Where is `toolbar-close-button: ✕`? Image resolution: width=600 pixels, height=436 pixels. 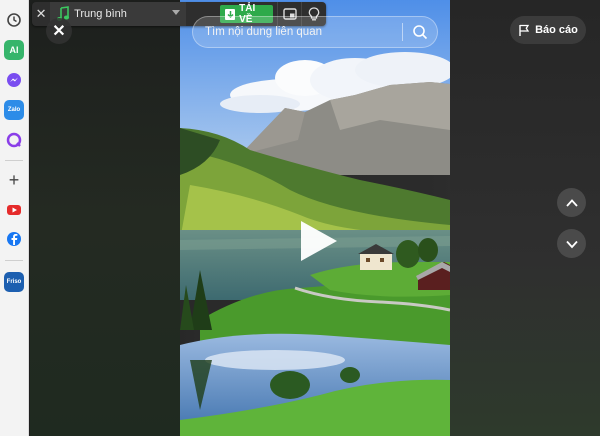 toolbar-close-button: ✕ is located at coordinates (41, 14).